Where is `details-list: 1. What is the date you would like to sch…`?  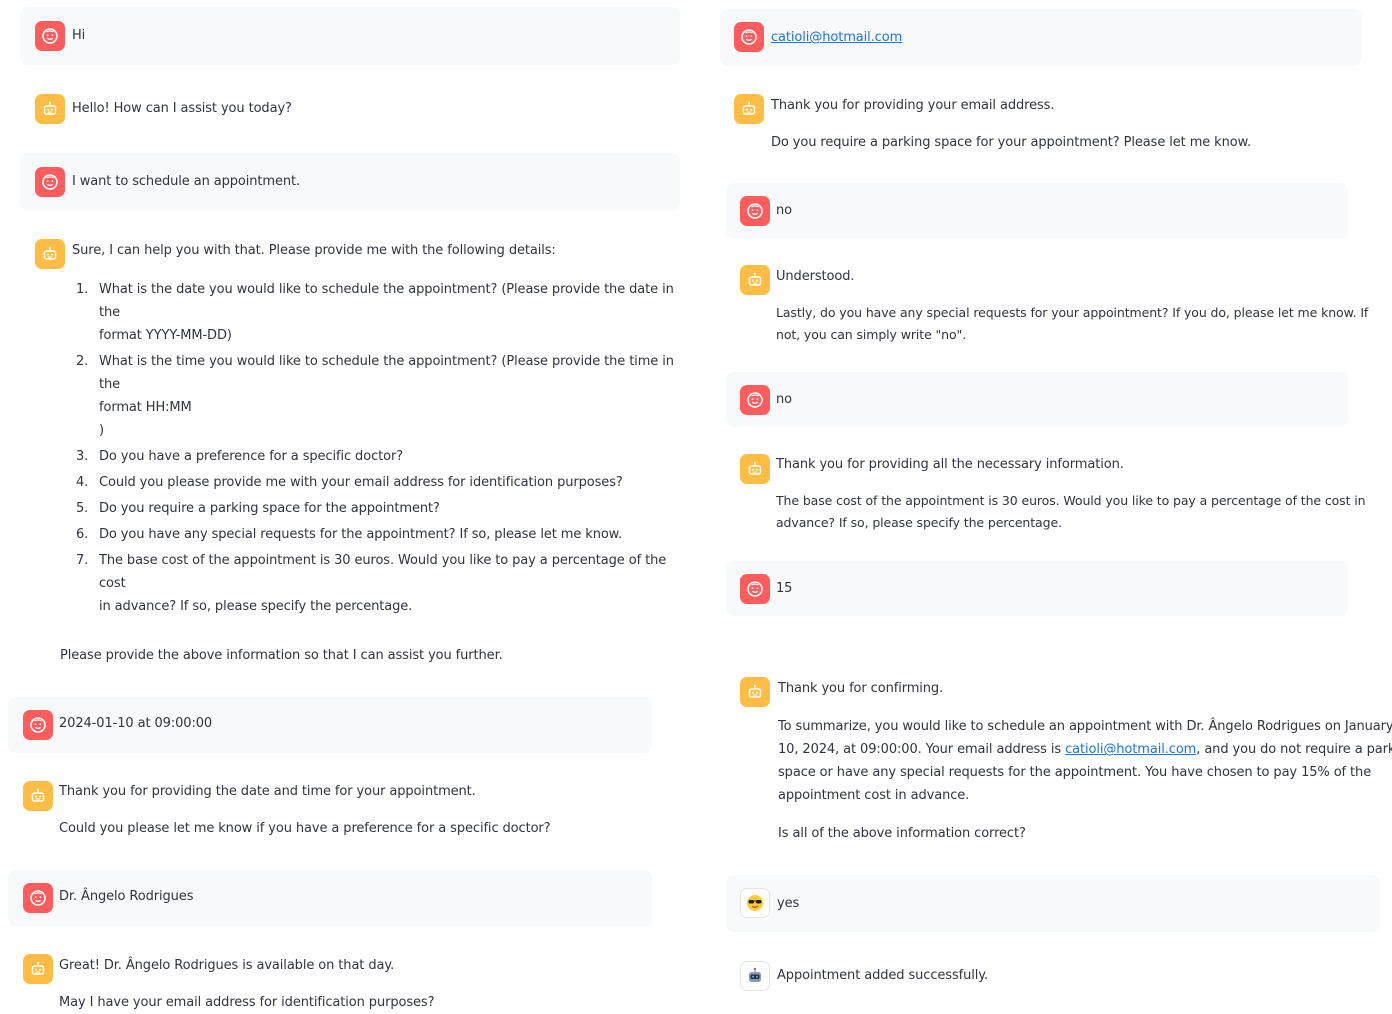
details-list: 1. What is the date you would like to sch… is located at coordinates (382, 448).